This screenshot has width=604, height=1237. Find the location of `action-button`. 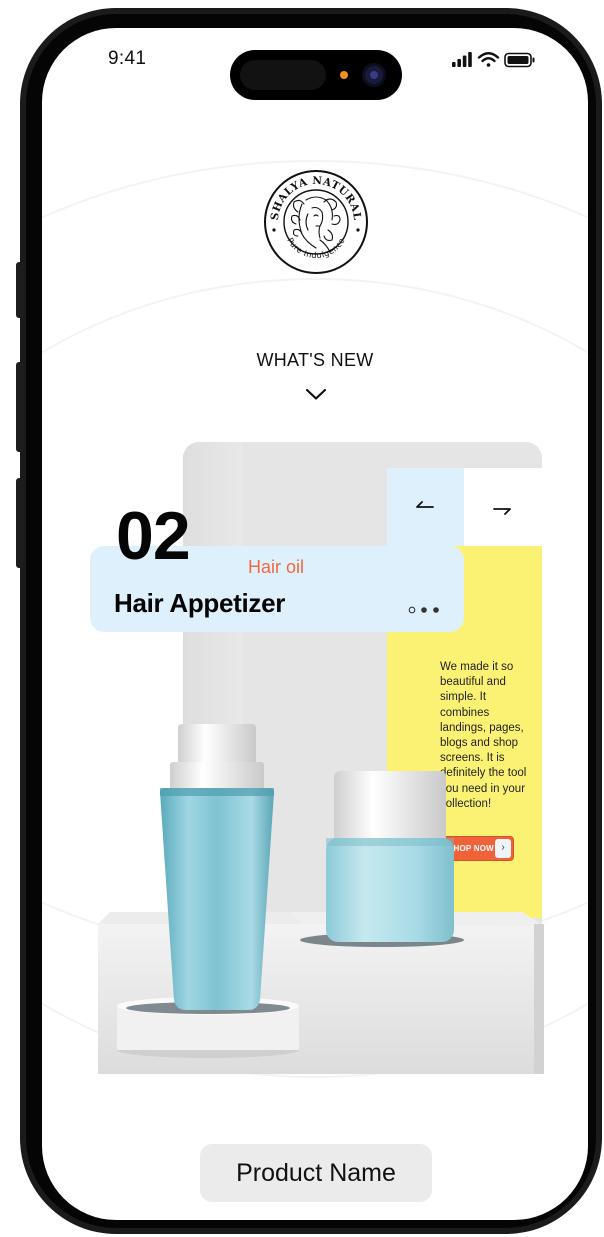

action-button is located at coordinates (20, 290).